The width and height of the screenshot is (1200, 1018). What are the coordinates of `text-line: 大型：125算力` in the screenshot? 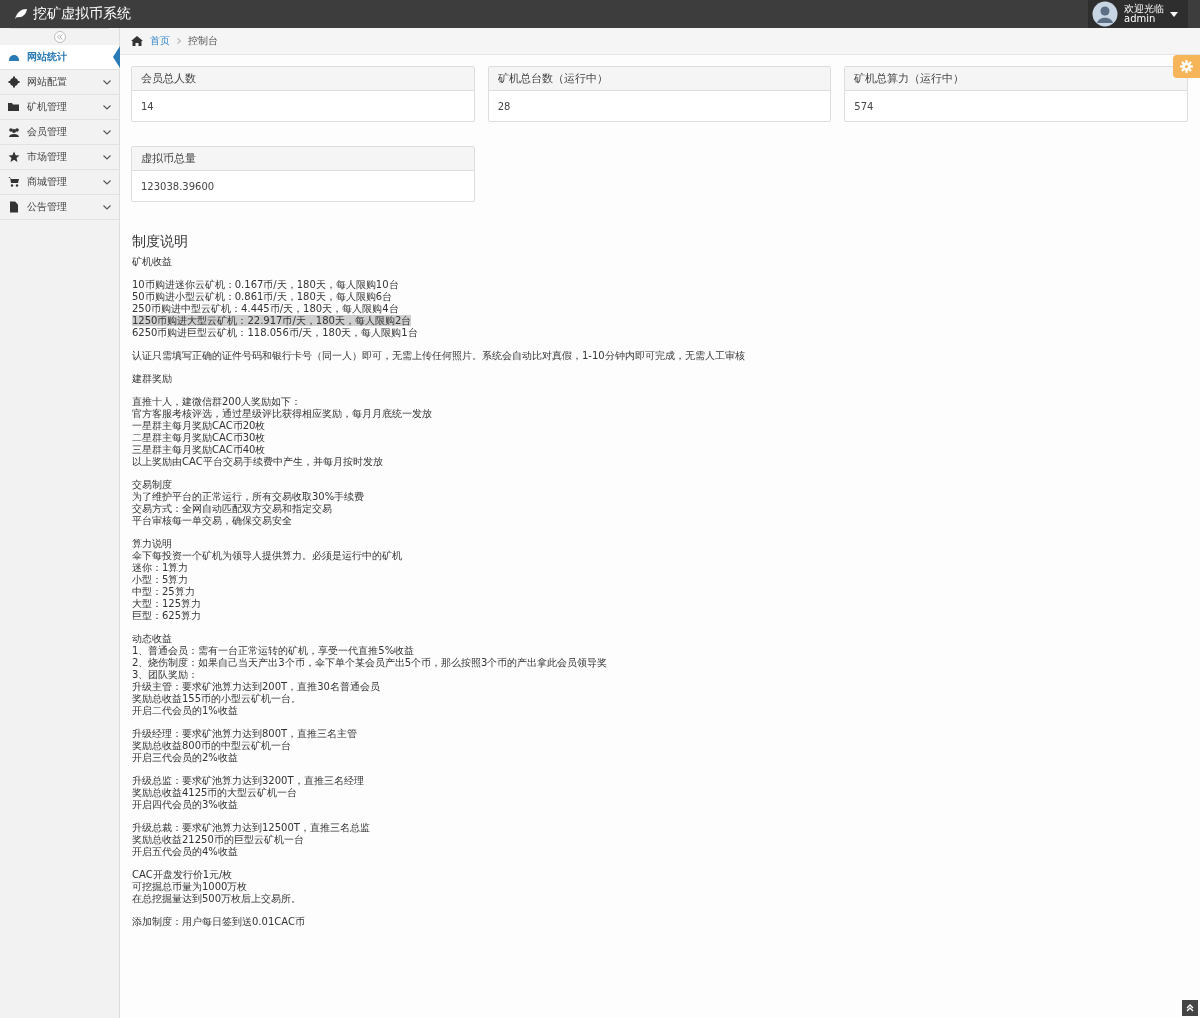 It's located at (167, 603).